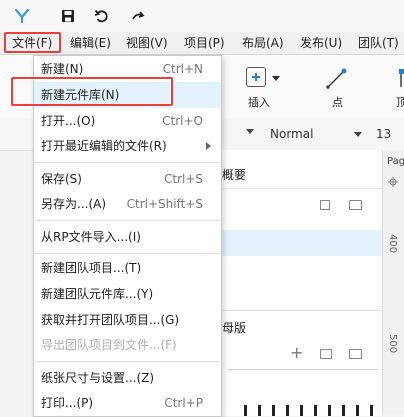 The width and height of the screenshot is (404, 417). Describe the element at coordinates (393, 282) in the screenshot. I see `vertical-ruler: Pag 400 500` at that location.